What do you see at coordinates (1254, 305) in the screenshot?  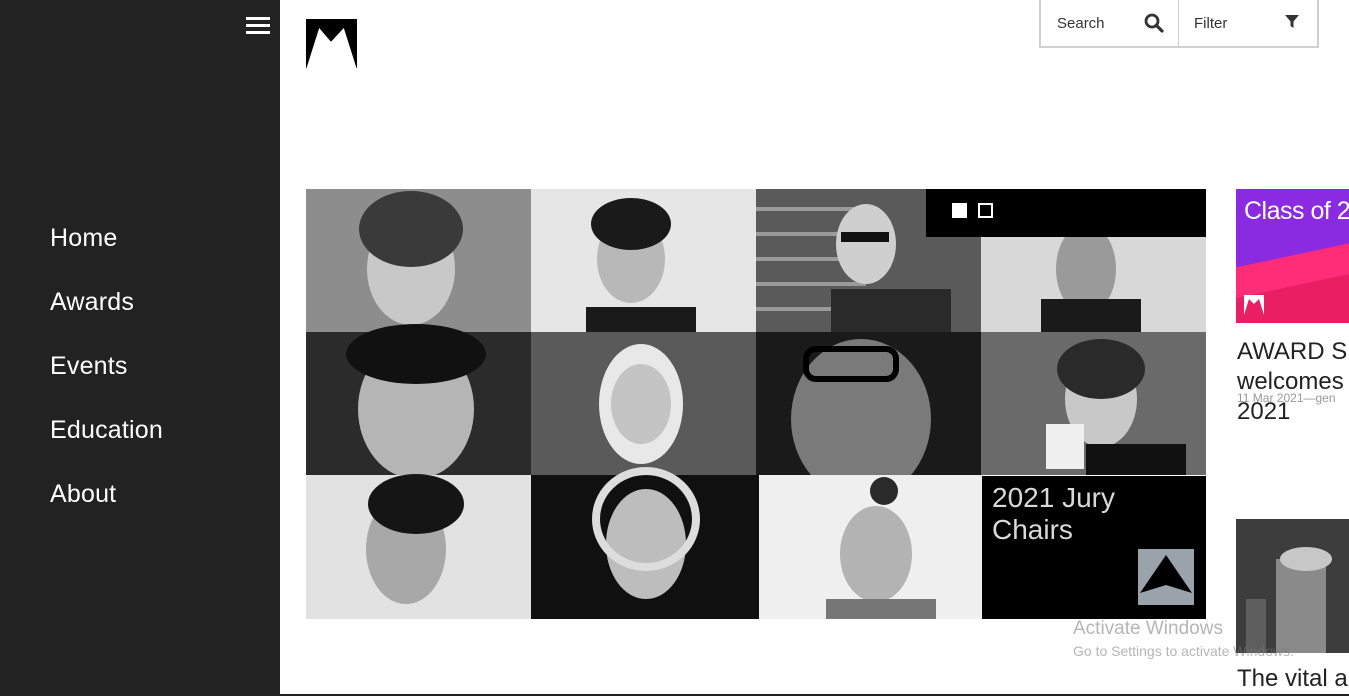 I see `award-mini-logo-icon` at bounding box center [1254, 305].